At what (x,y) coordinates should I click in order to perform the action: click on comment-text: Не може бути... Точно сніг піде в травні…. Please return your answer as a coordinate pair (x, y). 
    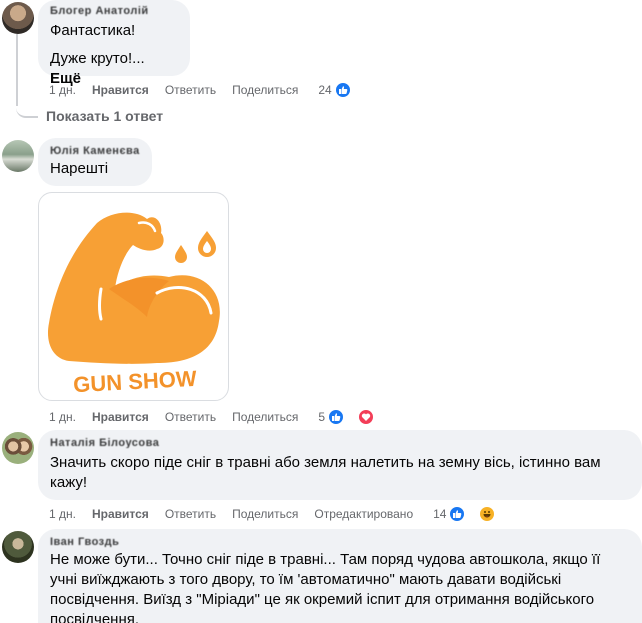
    Looking at the image, I should click on (325, 587).